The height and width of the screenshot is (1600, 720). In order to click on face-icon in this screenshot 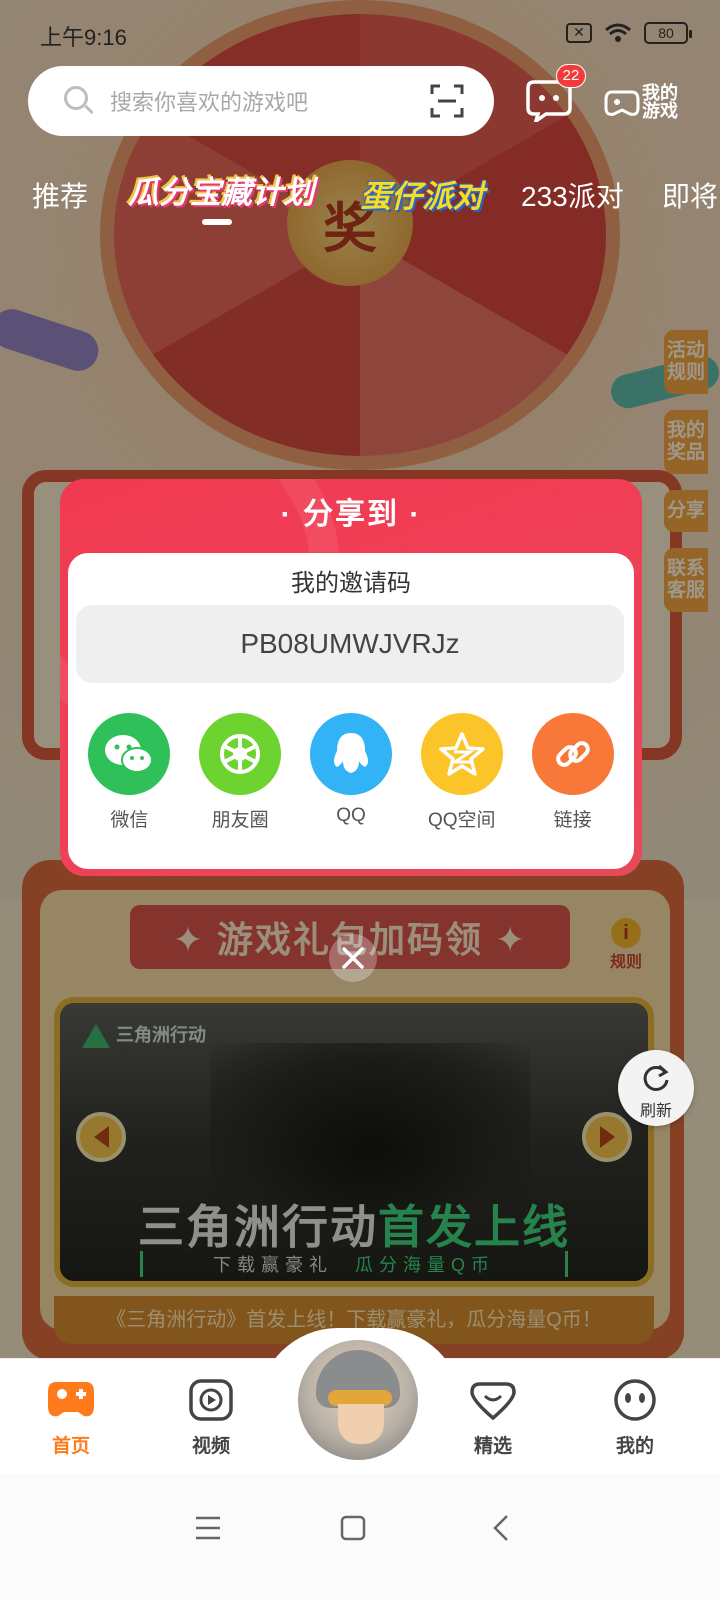, I will do `click(635, 1400)`.